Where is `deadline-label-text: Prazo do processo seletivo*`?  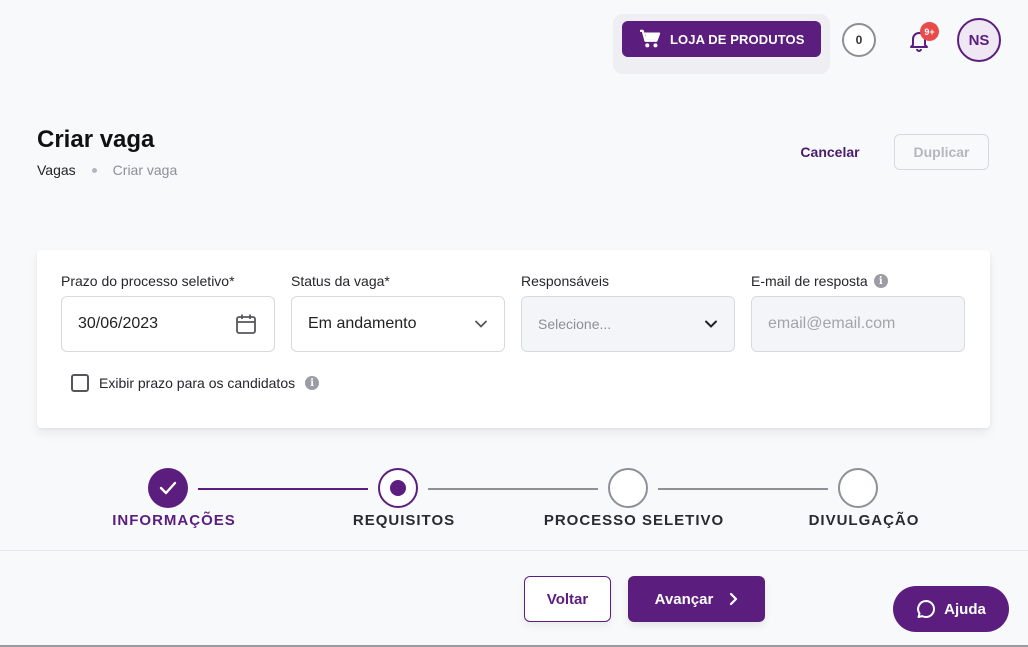
deadline-label-text: Prazo do processo seletivo* is located at coordinates (148, 281).